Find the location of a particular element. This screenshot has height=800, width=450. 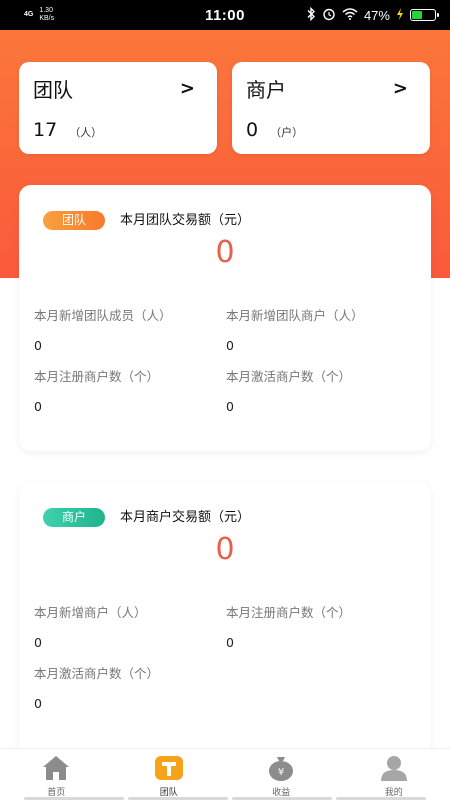

team-count-unit: （人） is located at coordinates (86, 132).